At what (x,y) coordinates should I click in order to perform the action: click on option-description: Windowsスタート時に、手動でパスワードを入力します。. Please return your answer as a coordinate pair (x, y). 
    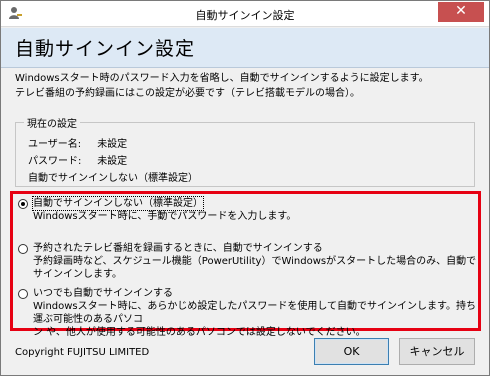
    Looking at the image, I should click on (165, 216).